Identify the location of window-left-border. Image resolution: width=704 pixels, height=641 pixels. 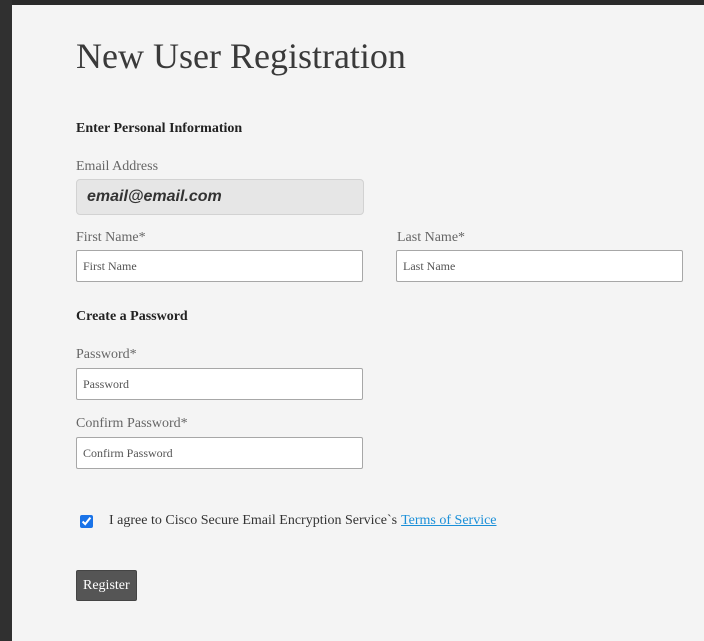
(6, 320).